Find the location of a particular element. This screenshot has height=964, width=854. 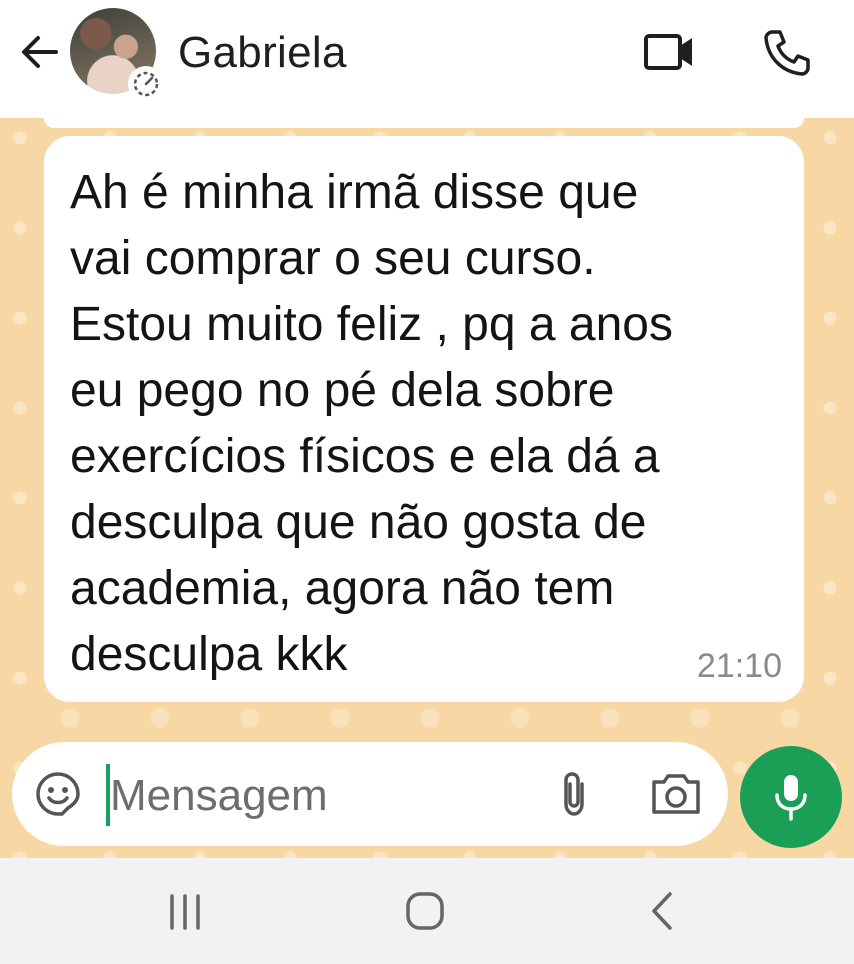

arrow-left-icon is located at coordinates (40, 52).